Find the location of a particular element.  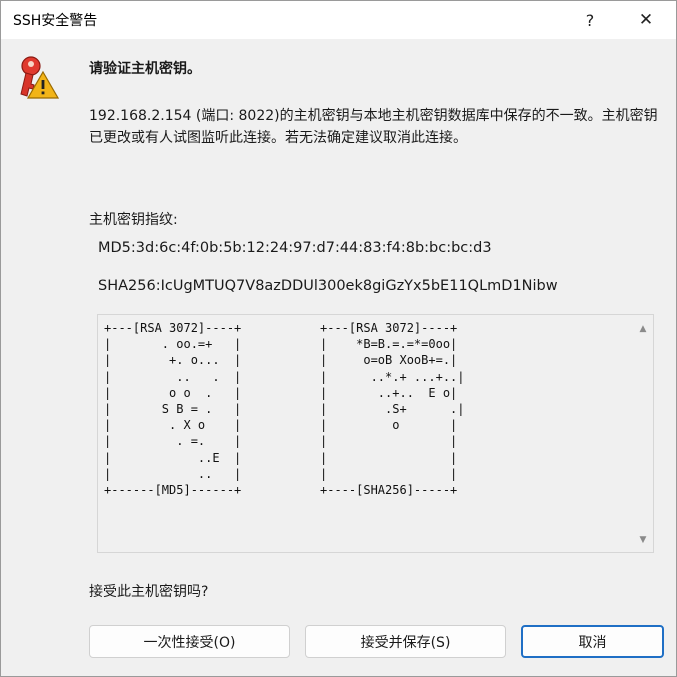

vertical-scrollbar: ▲ ▼ is located at coordinates (643, 433).